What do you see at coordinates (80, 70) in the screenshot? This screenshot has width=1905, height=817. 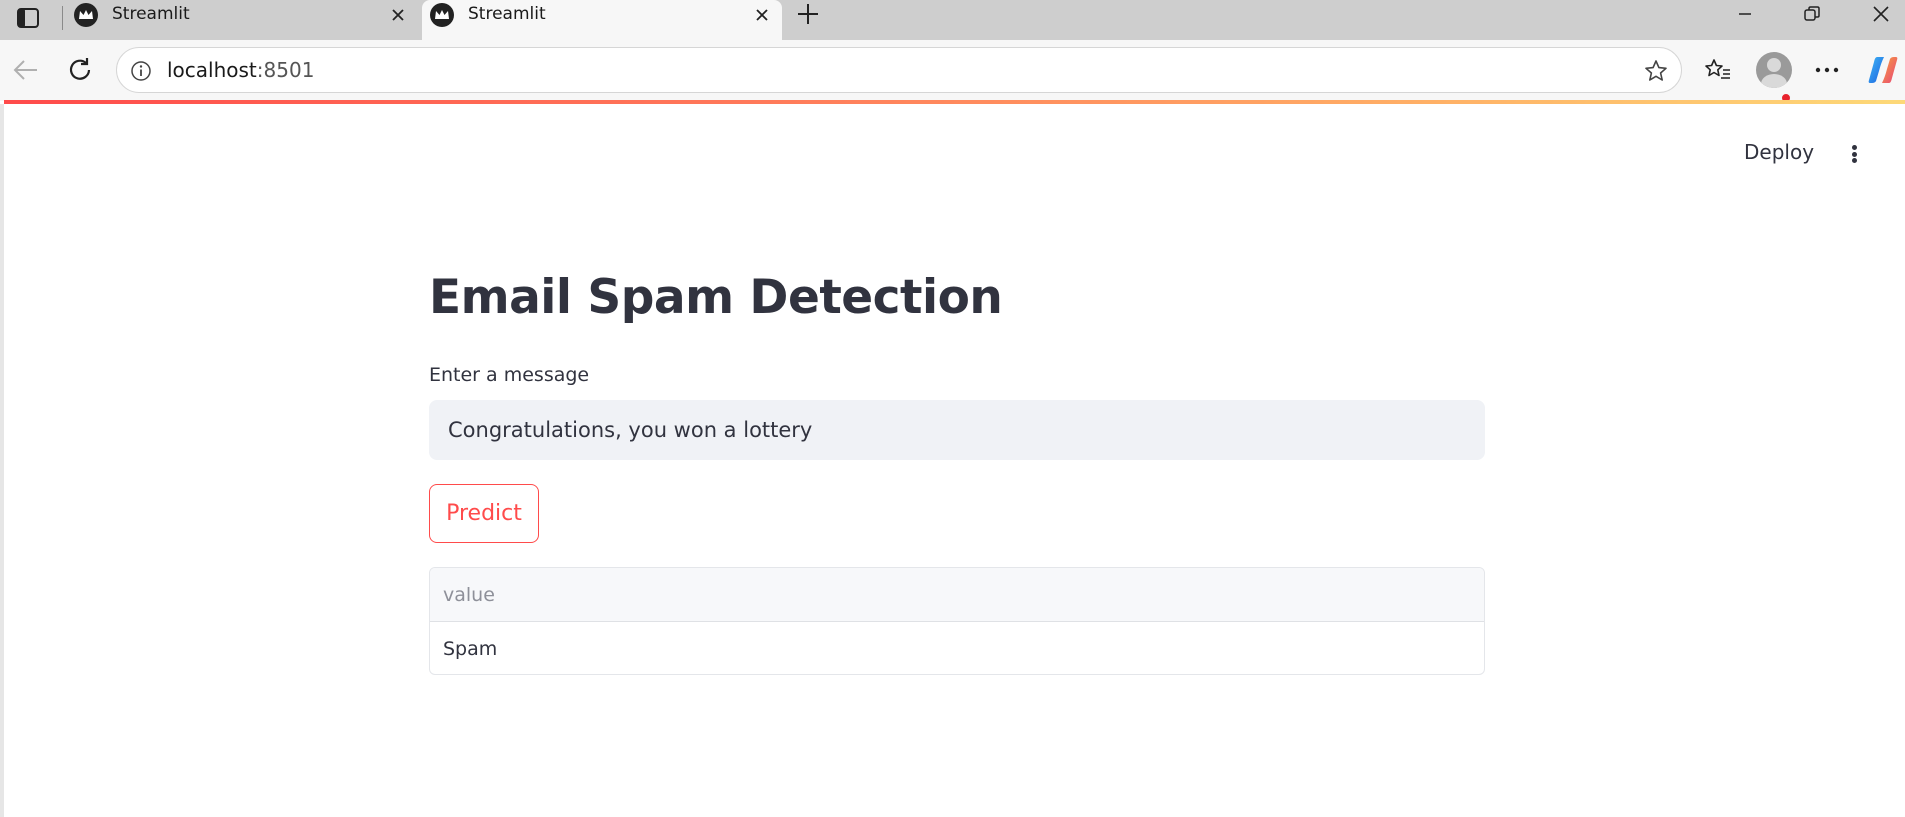 I see `refresh-icon` at bounding box center [80, 70].